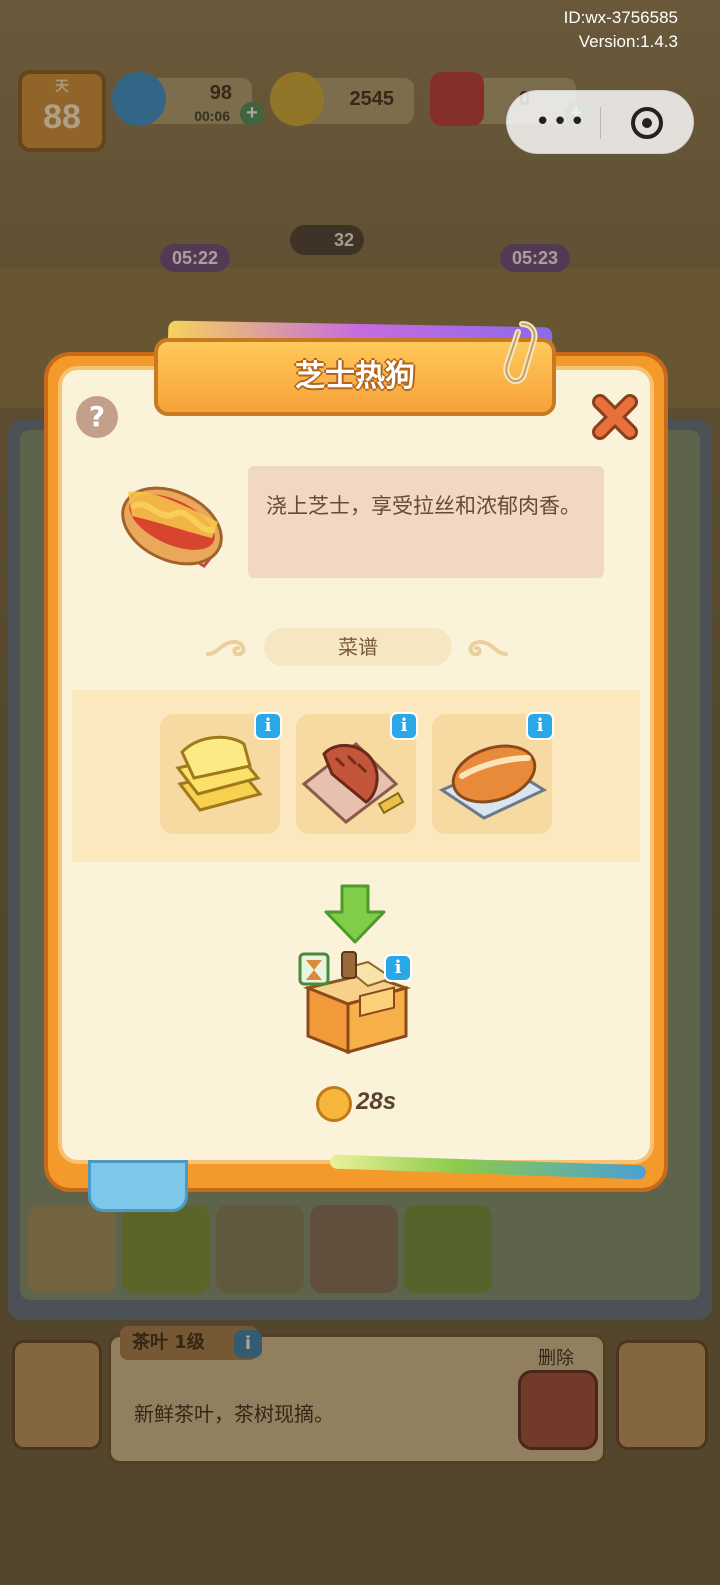 Image resolution: width=720 pixels, height=1585 pixels. I want to click on recipe-label: 菜谱, so click(358, 647).